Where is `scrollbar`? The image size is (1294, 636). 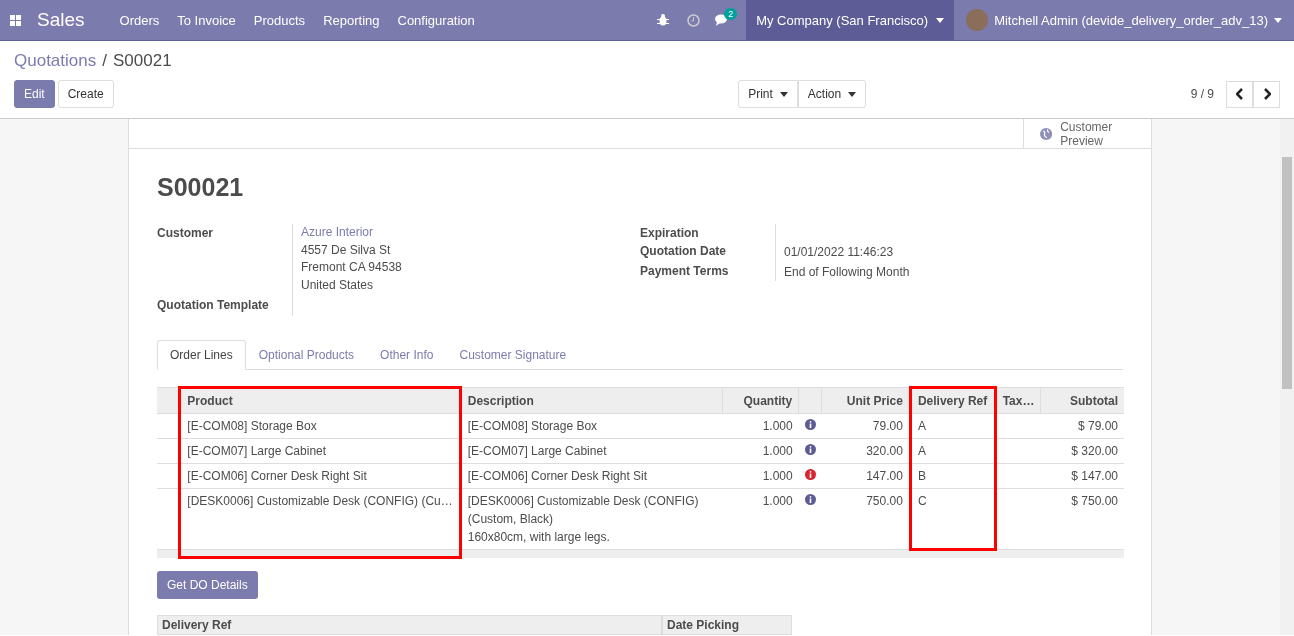
scrollbar is located at coordinates (1287, 377).